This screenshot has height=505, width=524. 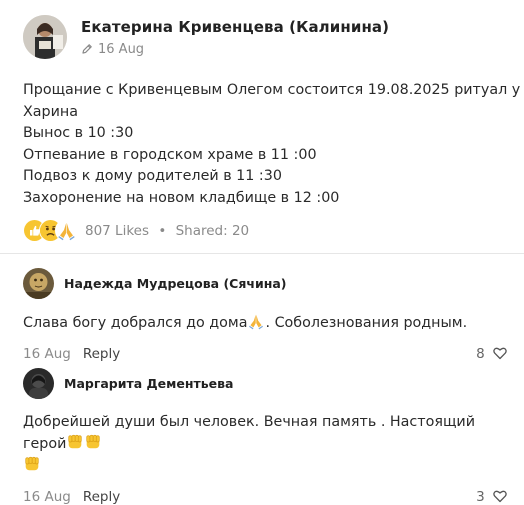 I want to click on comment-author: Маргарита Дементьева, so click(x=148, y=383).